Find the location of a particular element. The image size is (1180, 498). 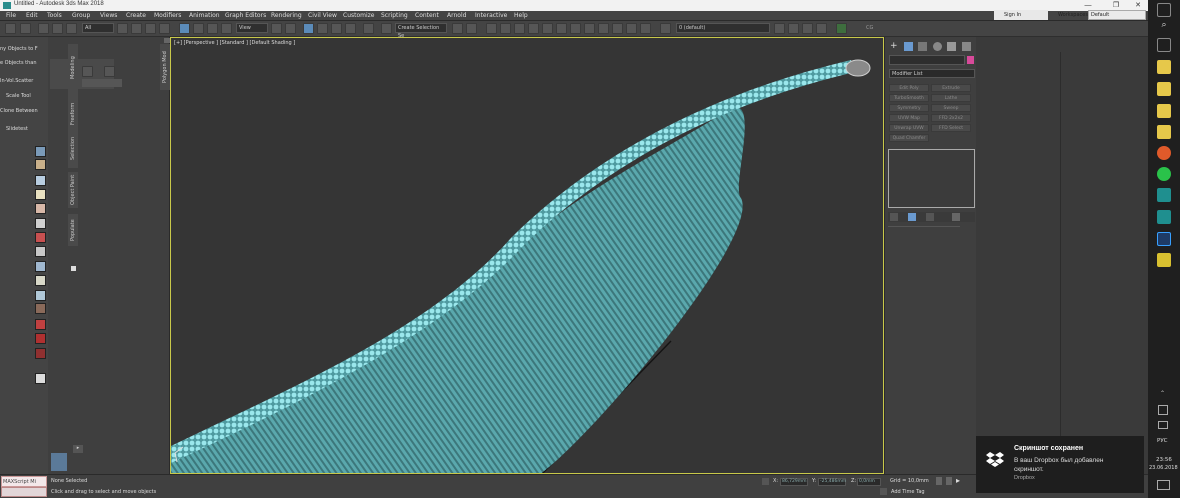

menu-modifiers: Modifiers is located at coordinates (167, 15).